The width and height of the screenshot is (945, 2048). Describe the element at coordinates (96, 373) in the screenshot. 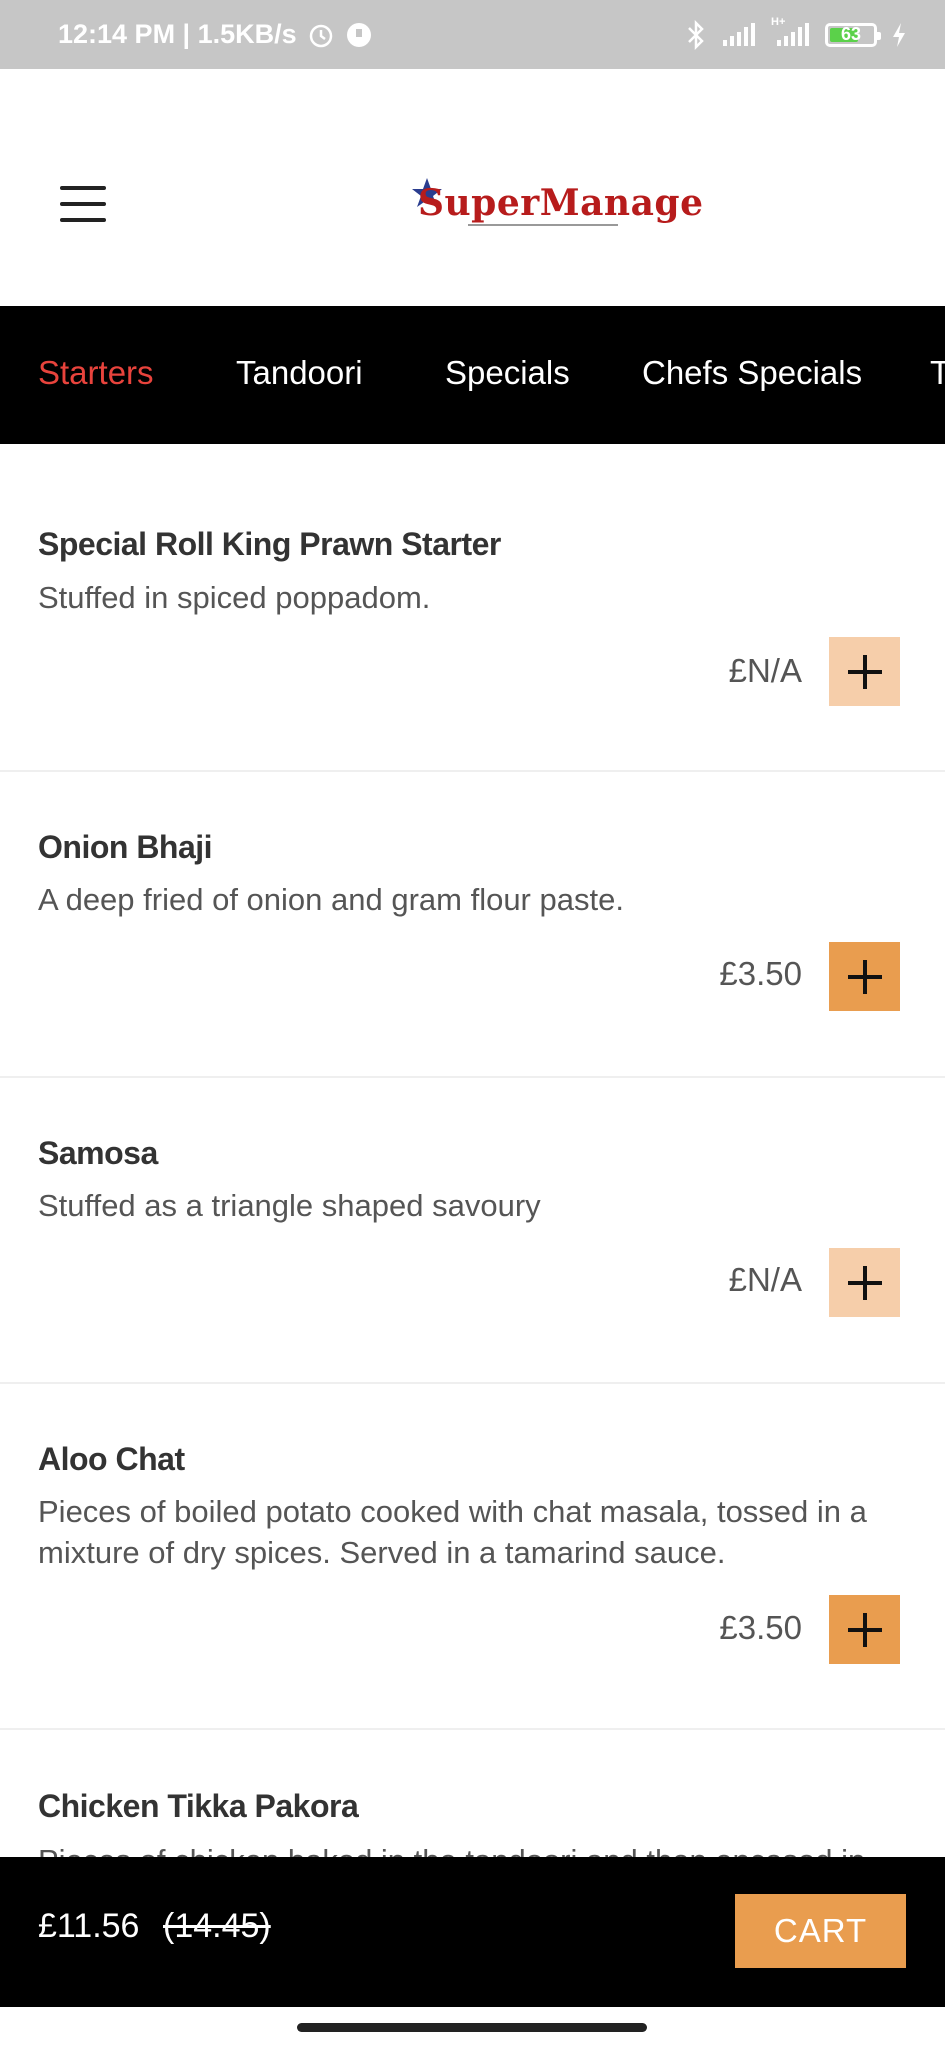

I see `tab-starters: Starters` at that location.